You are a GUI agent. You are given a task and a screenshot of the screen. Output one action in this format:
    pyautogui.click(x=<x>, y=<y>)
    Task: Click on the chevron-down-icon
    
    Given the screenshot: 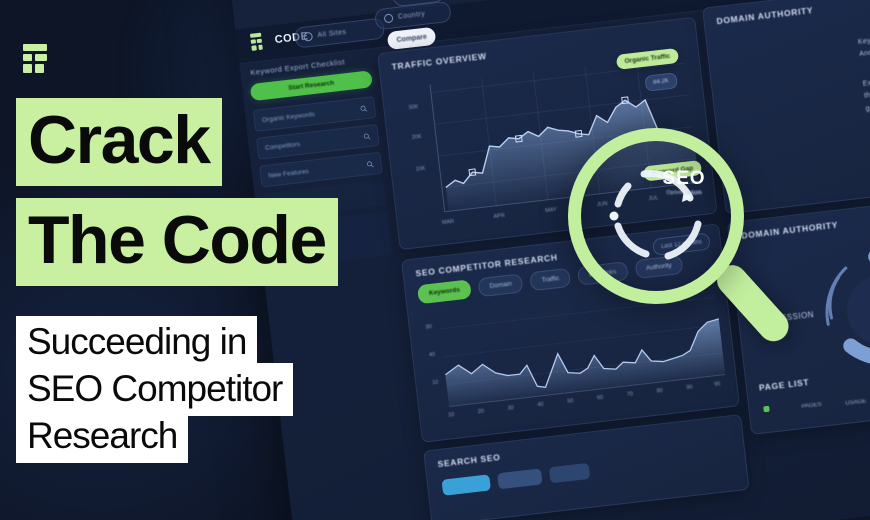 What is the action you would take?
    pyautogui.click(x=388, y=18)
    